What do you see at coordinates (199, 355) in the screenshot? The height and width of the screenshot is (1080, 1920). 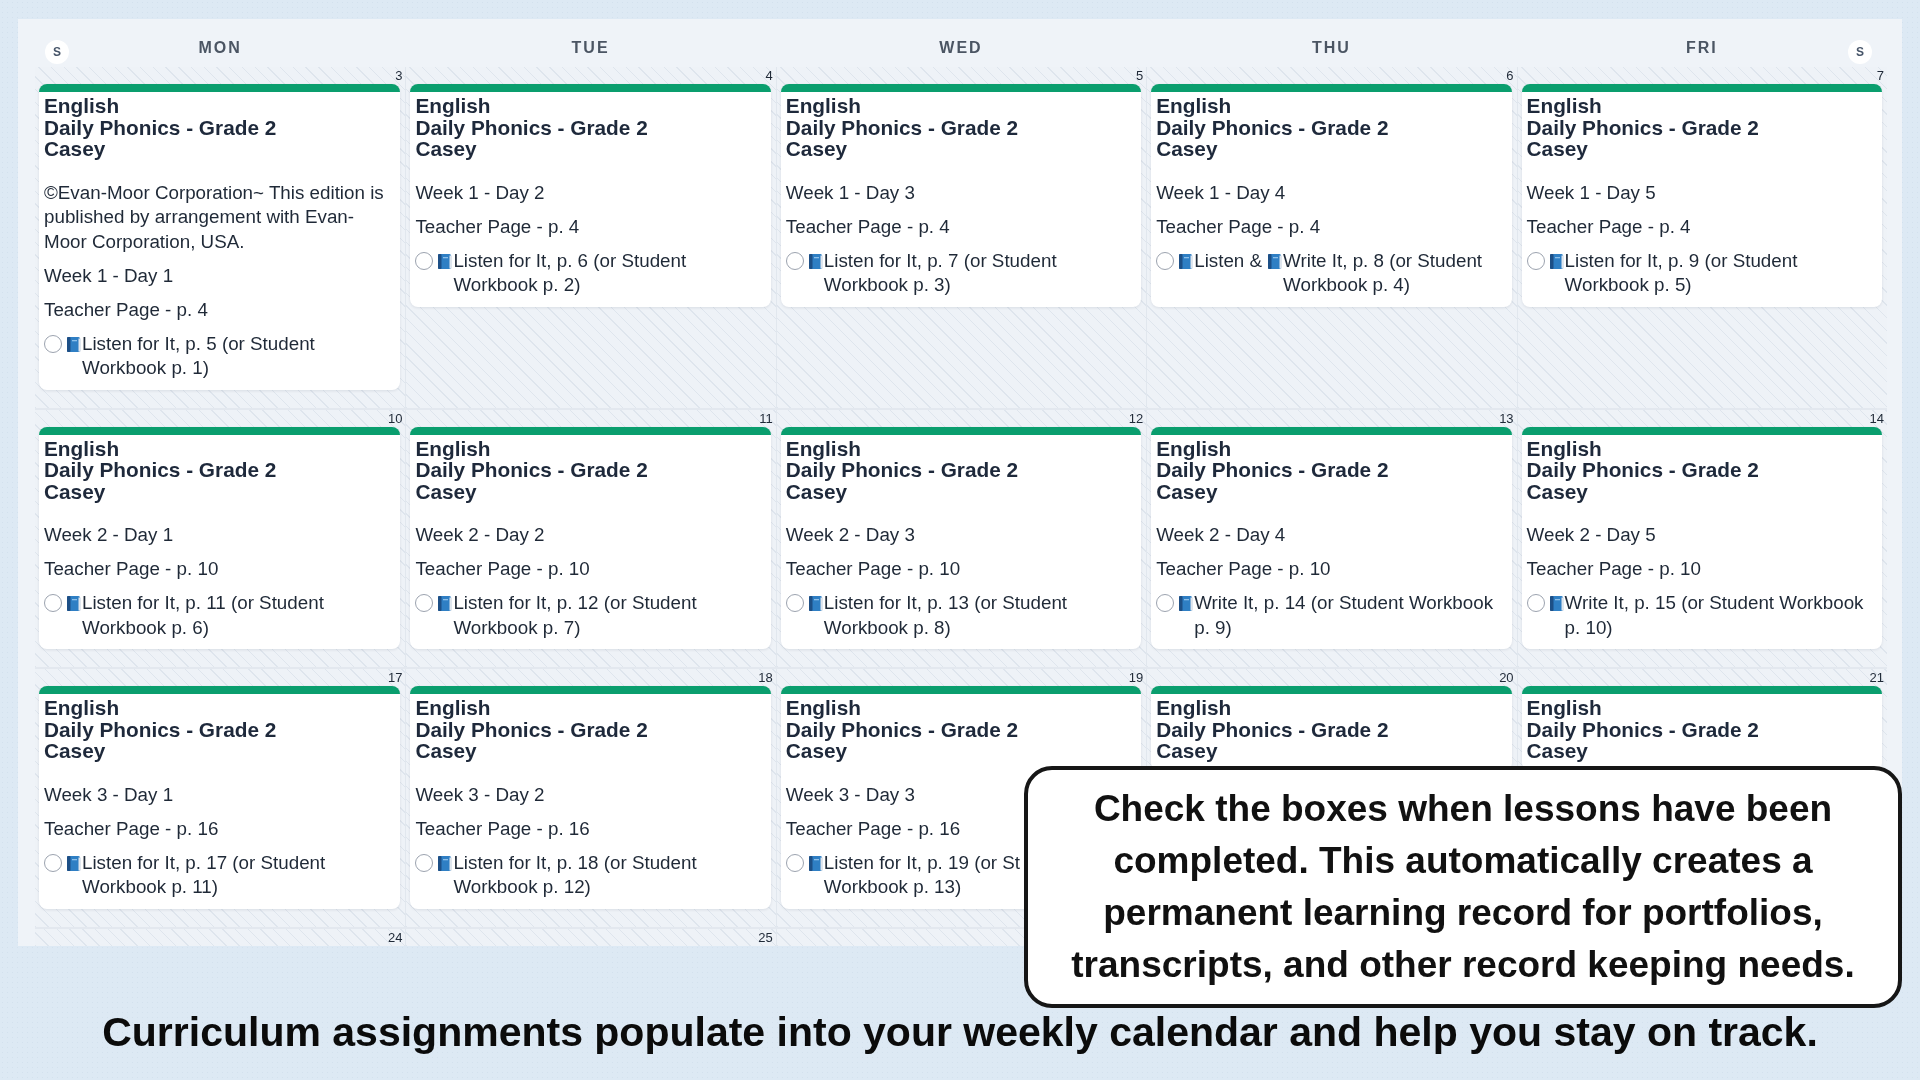 I see `task-text: Listen for It, p. 5 (or Student Workbook p. 1)` at bounding box center [199, 355].